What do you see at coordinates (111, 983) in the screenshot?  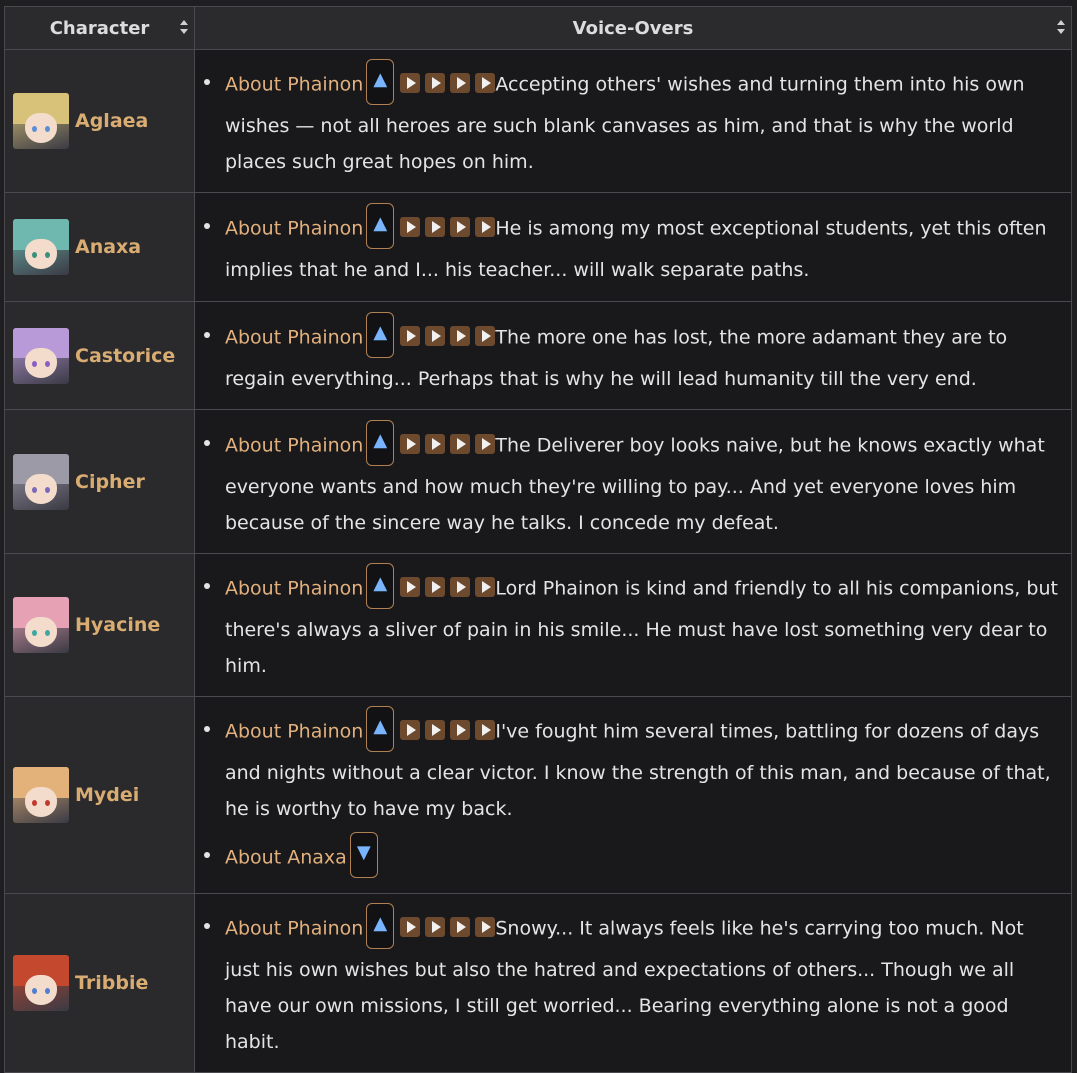 I see `character-name: Tribbie` at bounding box center [111, 983].